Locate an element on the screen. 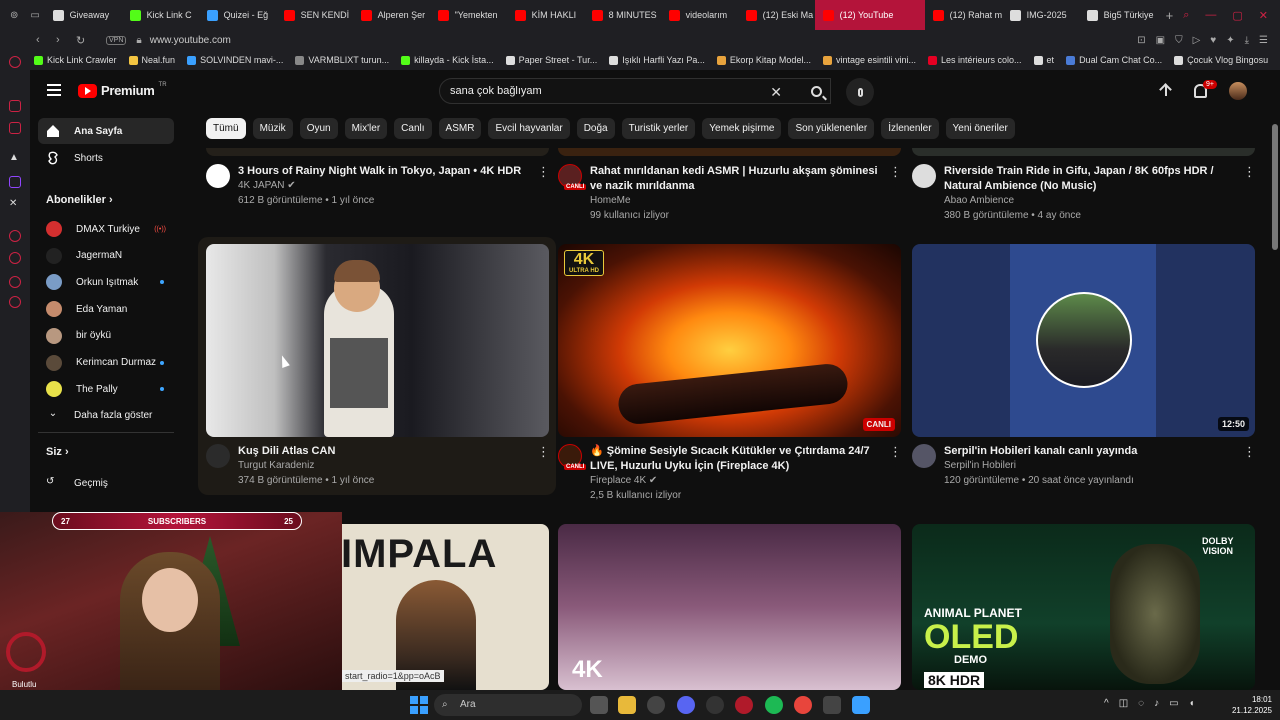 The height and width of the screenshot is (720, 1280). channel-name: Turgut Karadeniz is located at coordinates (276, 465).